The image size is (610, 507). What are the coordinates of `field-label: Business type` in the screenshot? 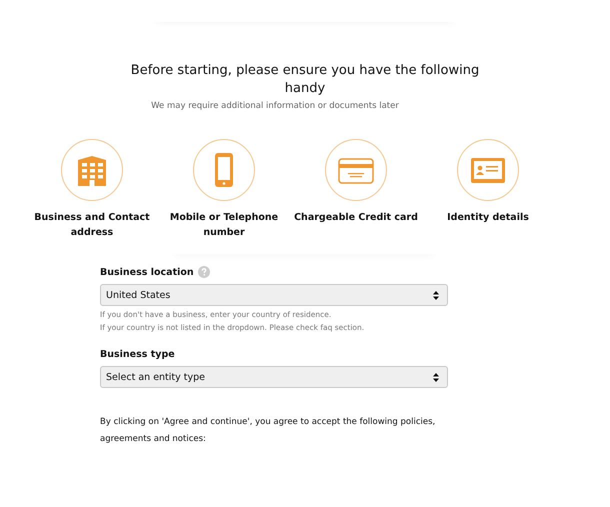 It's located at (137, 354).